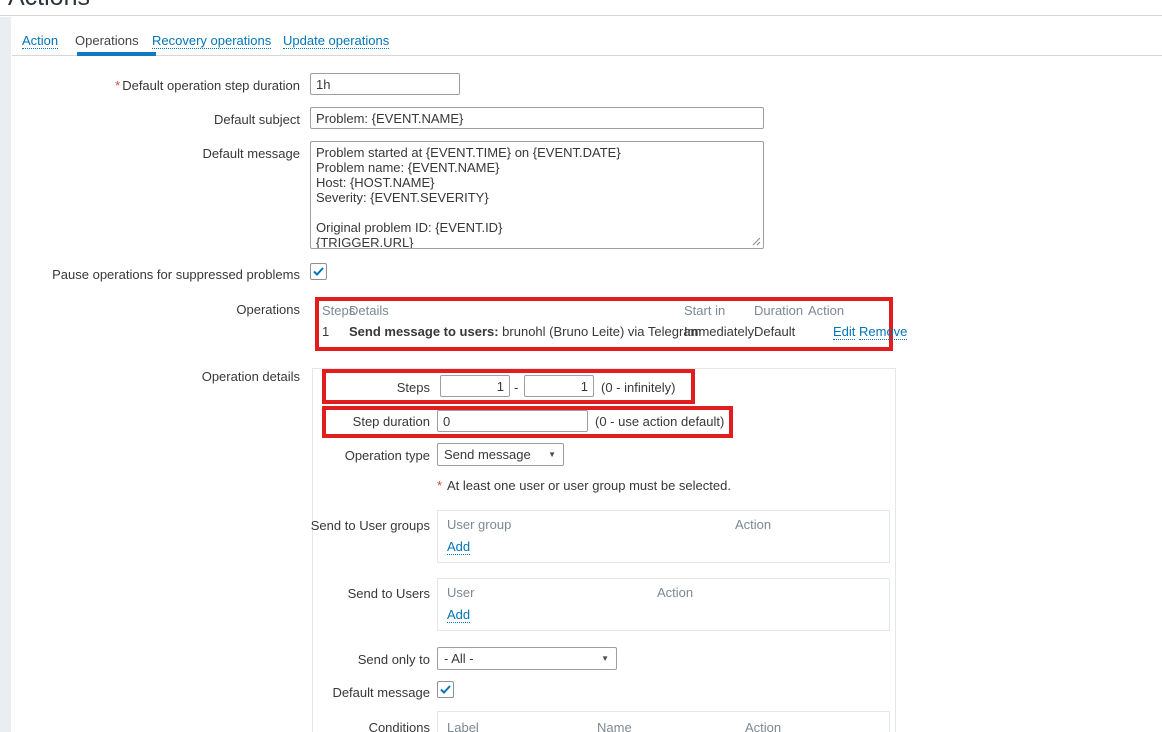 The height and width of the screenshot is (732, 1162). Describe the element at coordinates (107, 40) in the screenshot. I see `tab-operations: Operations` at that location.